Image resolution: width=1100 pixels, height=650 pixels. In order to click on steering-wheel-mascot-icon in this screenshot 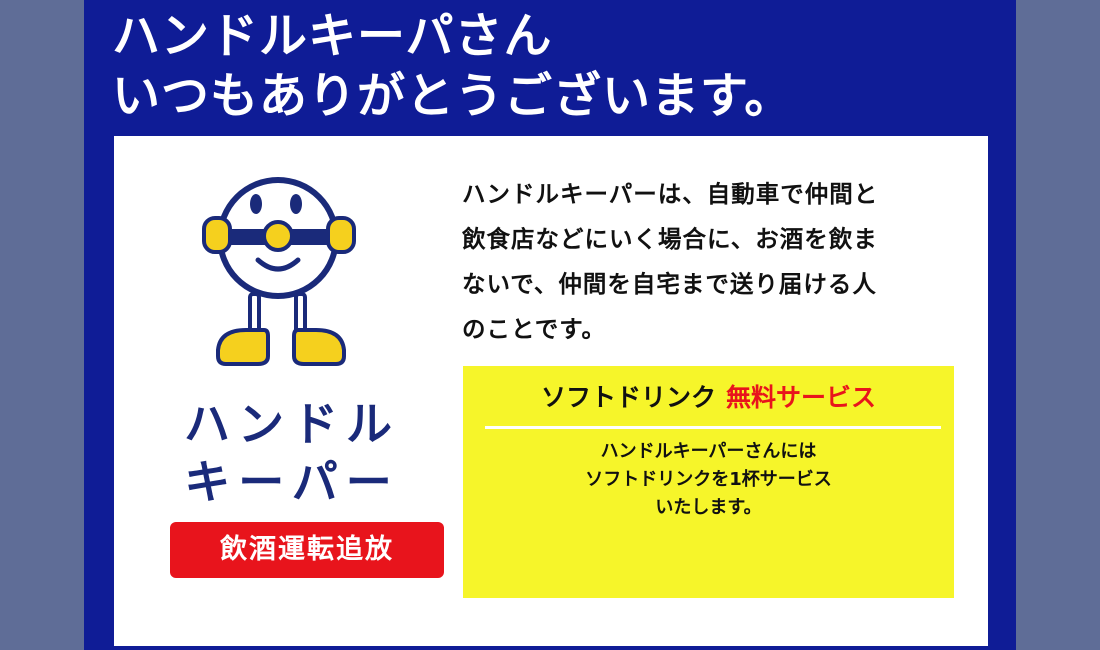, I will do `click(279, 271)`.